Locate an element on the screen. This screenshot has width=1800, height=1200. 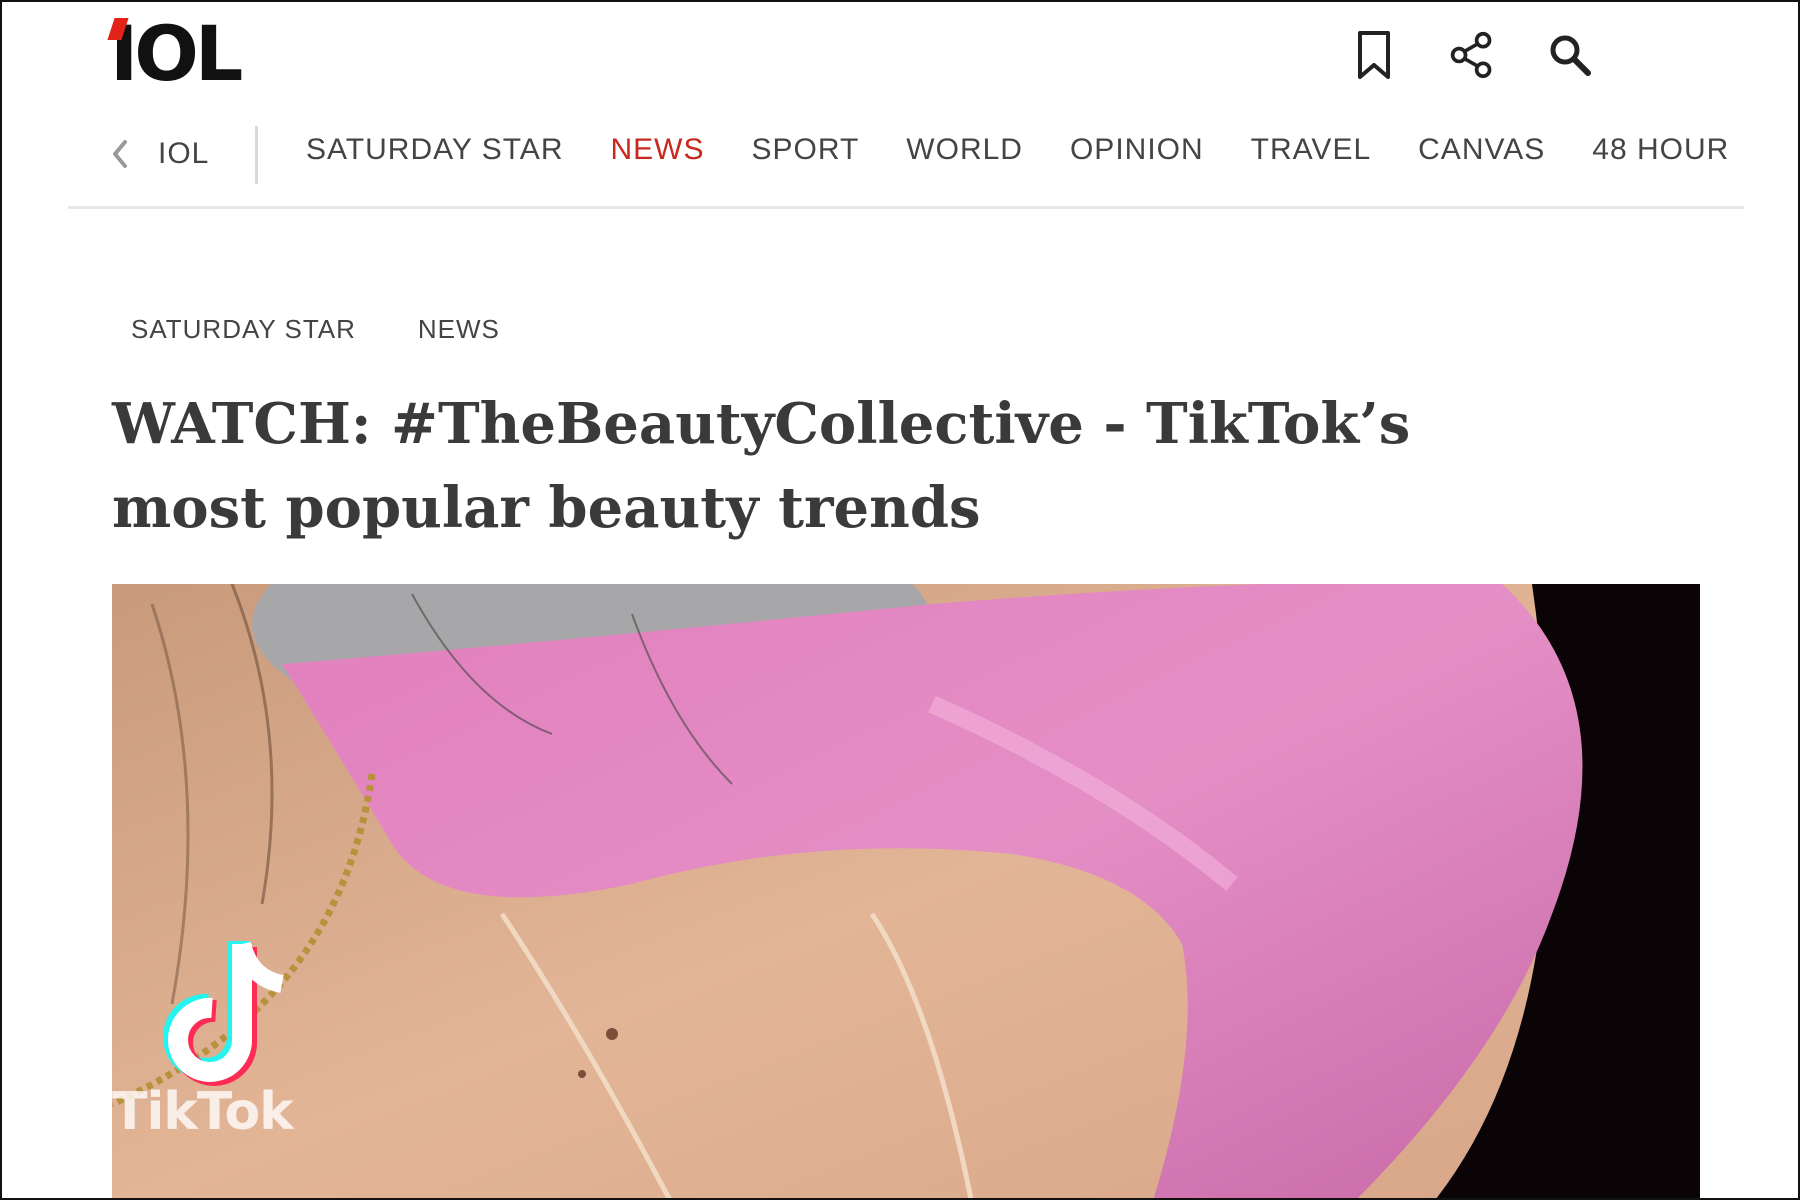
nav-back-button is located at coordinates (120, 154).